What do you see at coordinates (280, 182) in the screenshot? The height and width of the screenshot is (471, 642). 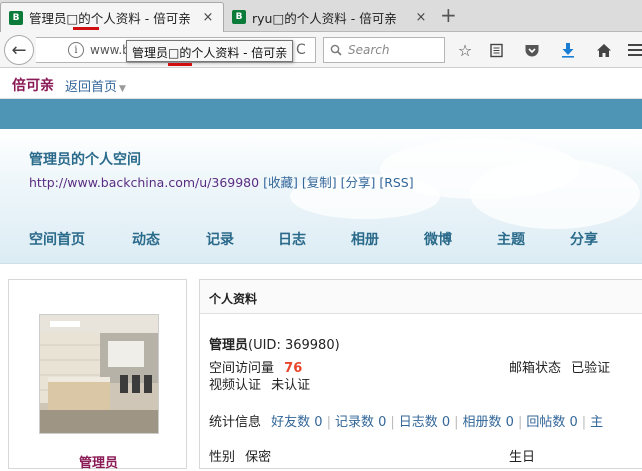 I see `favorite-link: [收藏]` at bounding box center [280, 182].